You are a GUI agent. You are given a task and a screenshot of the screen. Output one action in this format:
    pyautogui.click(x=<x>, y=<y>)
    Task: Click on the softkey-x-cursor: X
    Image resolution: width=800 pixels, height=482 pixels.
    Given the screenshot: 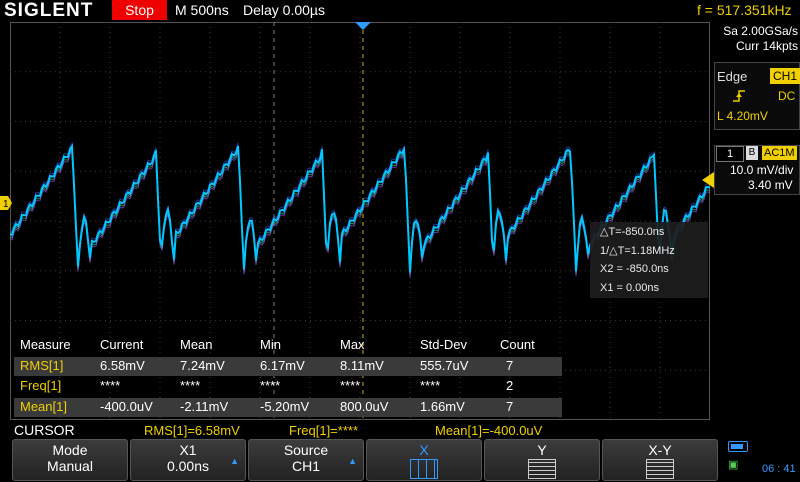 What is the action you would take?
    pyautogui.click(x=424, y=460)
    